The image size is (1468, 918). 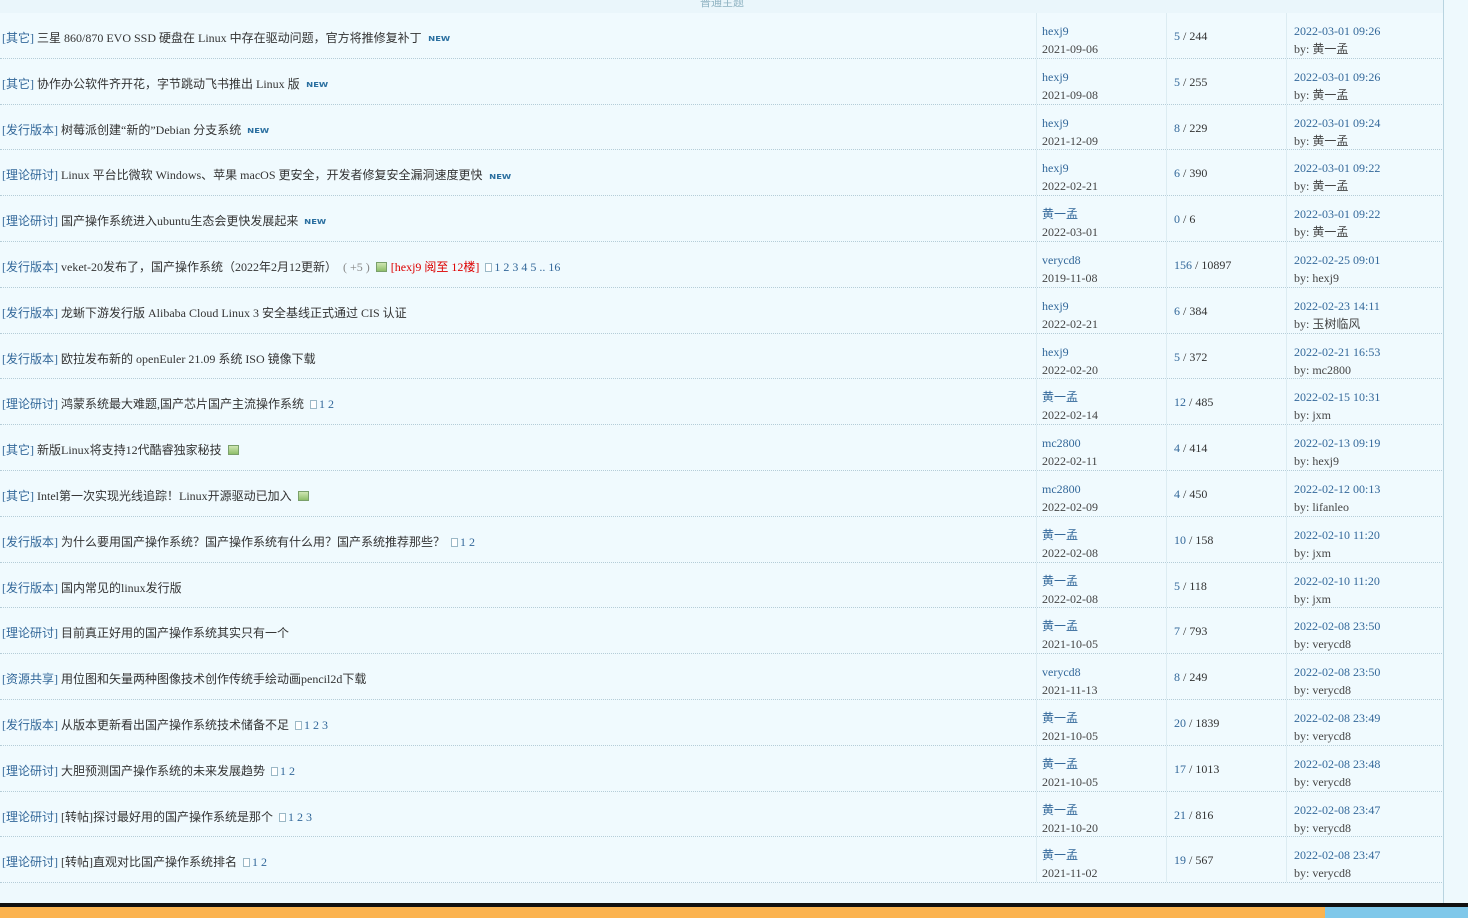 I want to click on last-post-link: 2022-02-08 23:48, so click(x=1337, y=764).